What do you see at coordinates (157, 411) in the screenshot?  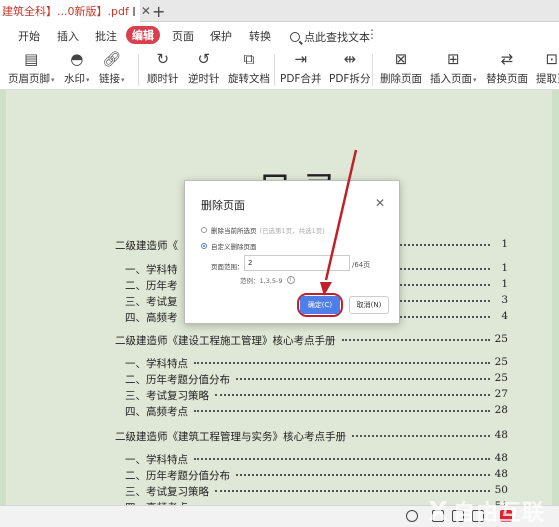 I see `toc-entry-text: 四、高频考点` at bounding box center [157, 411].